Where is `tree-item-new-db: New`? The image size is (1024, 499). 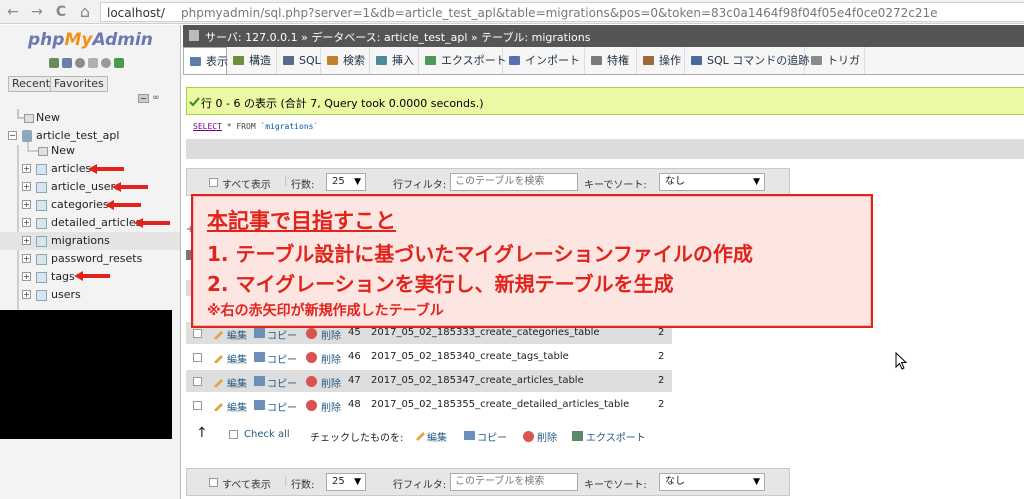
tree-item-new-db: New is located at coordinates (90, 118).